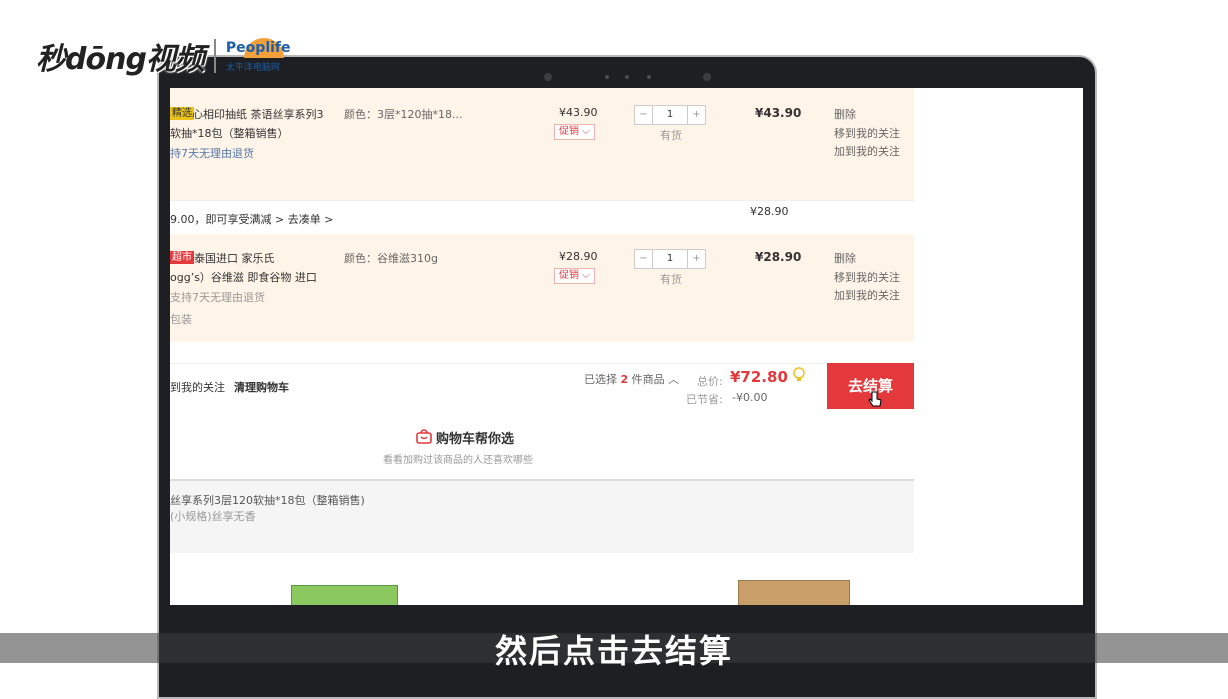 The image size is (1228, 699). Describe the element at coordinates (217, 297) in the screenshot. I see `return-policy: 支持7天无理由退货` at that location.